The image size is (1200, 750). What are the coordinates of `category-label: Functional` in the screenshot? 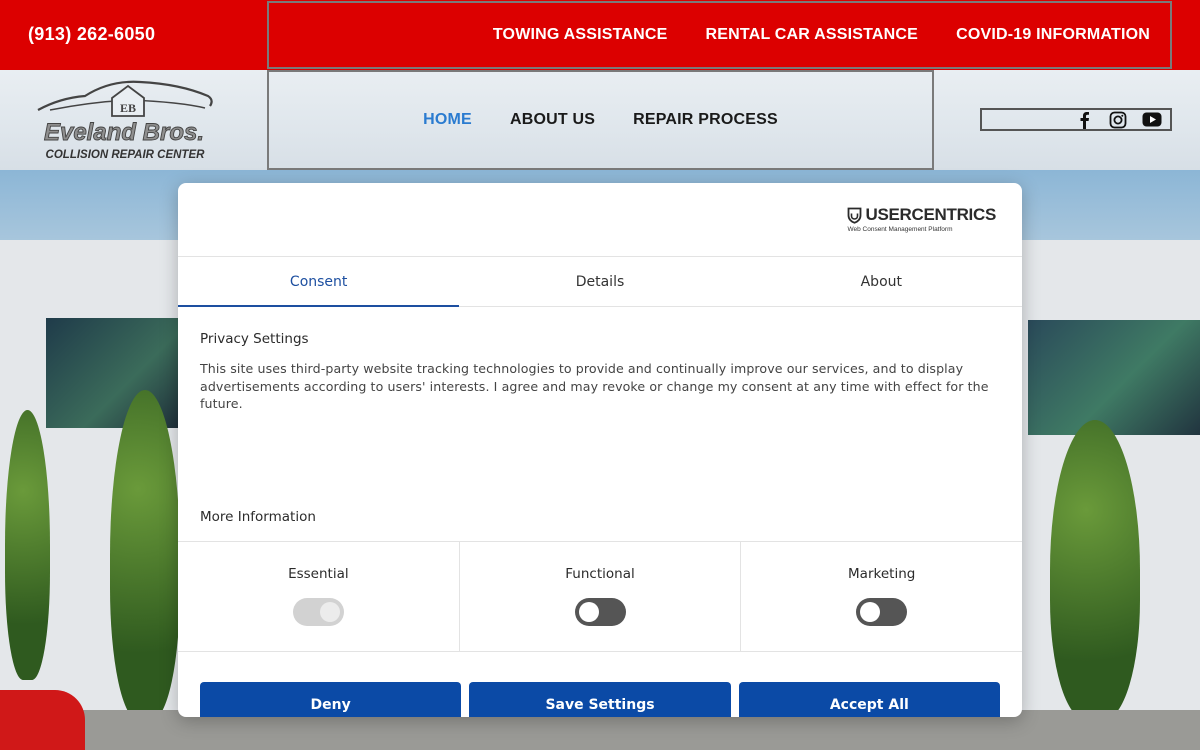 It's located at (600, 574).